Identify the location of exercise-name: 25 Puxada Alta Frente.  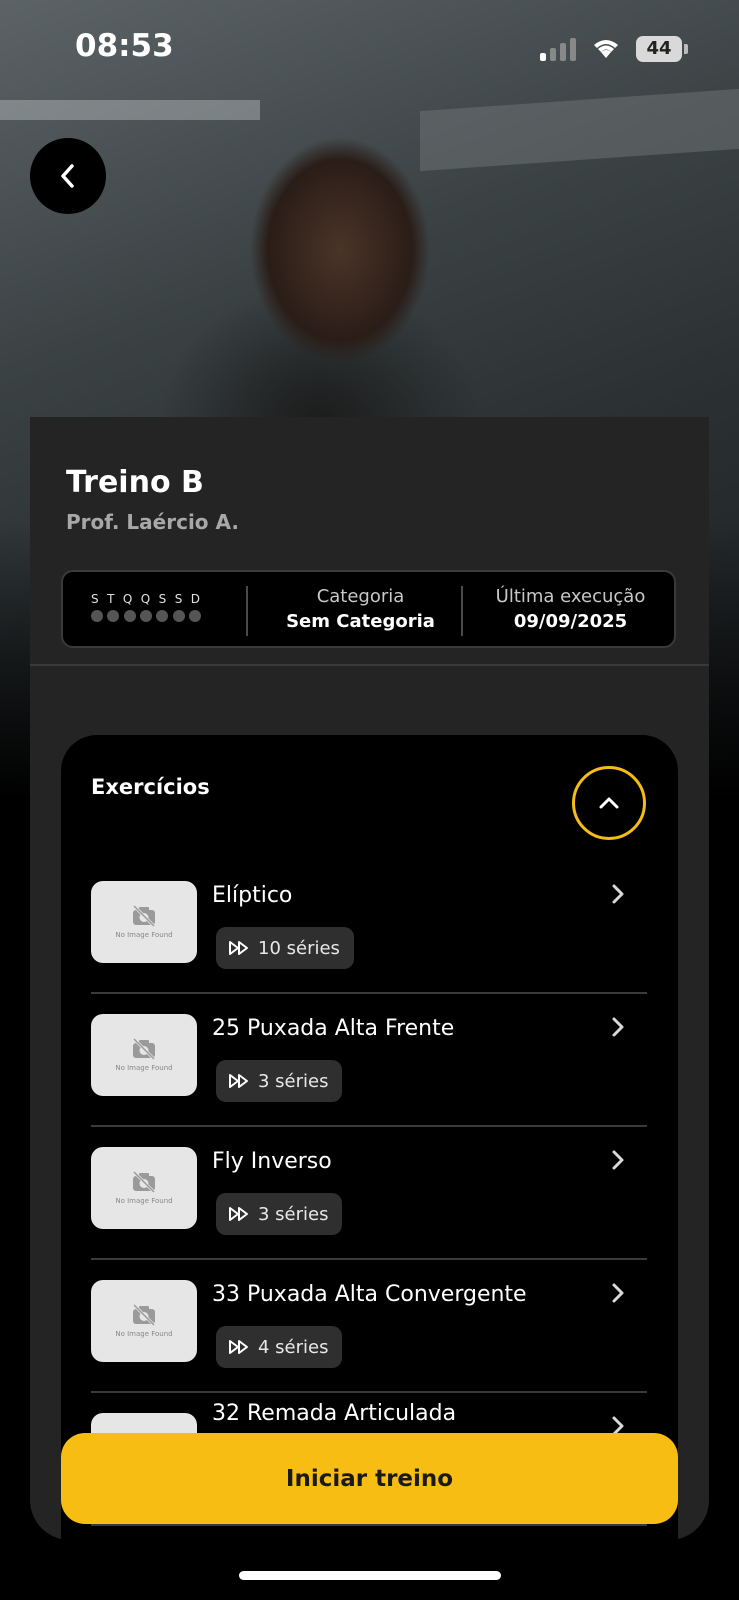
(333, 1028).